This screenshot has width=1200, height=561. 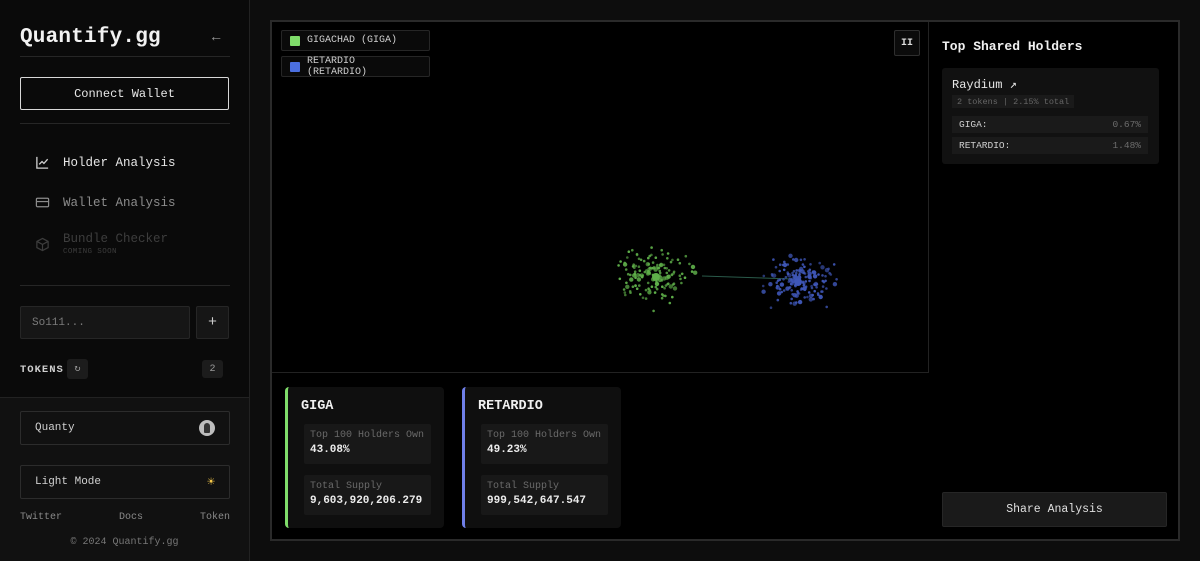 I want to click on token-link: Token, so click(x=215, y=517).